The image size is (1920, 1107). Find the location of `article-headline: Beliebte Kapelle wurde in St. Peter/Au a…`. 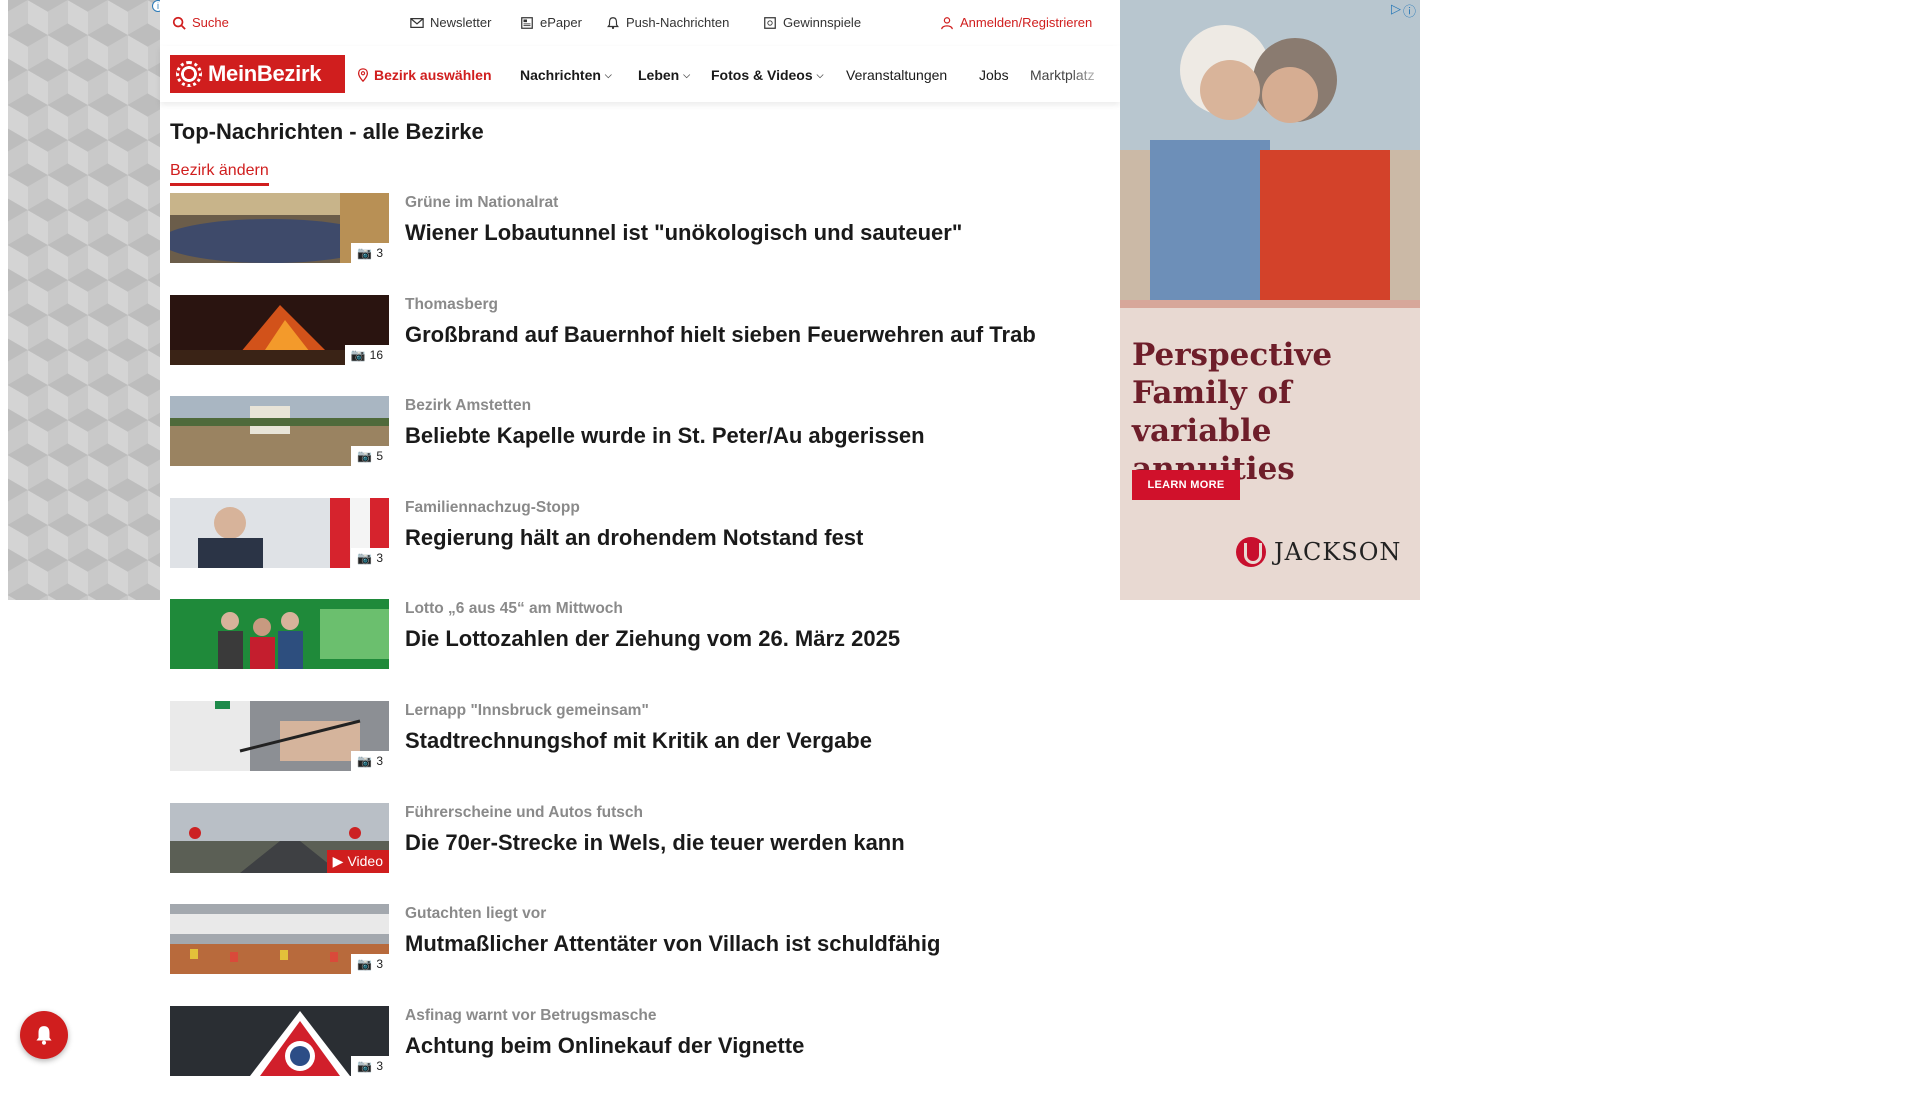

article-headline: Beliebte Kapelle wurde in St. Peter/Au a… is located at coordinates (665, 436).